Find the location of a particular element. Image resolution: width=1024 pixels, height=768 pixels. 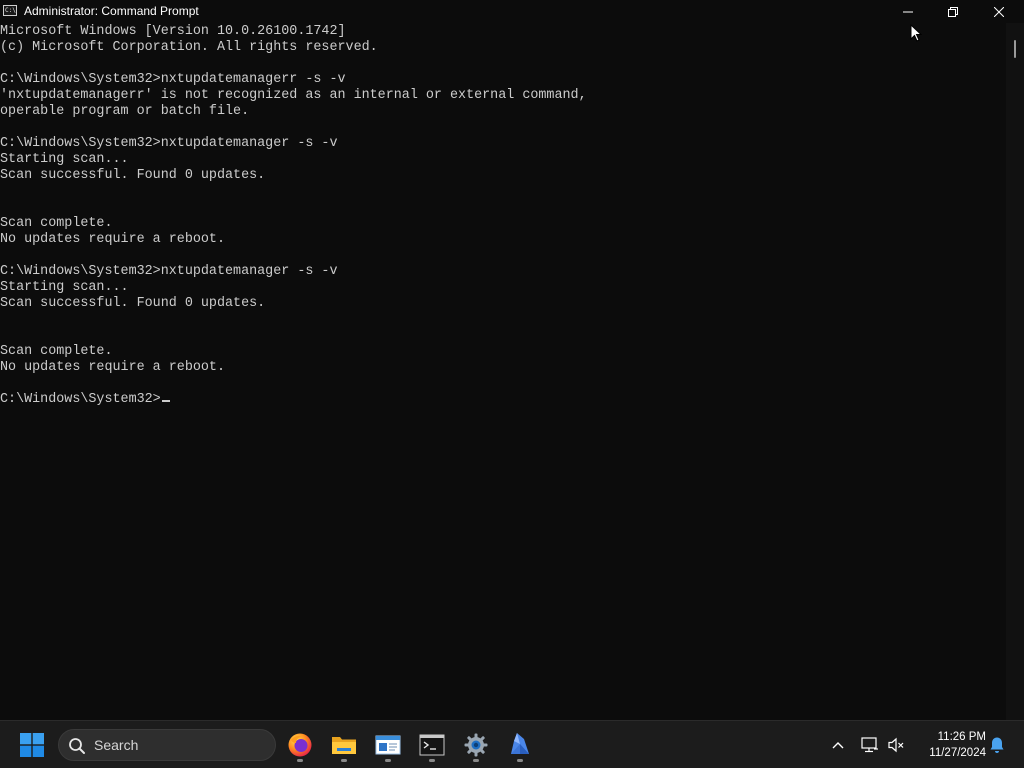

minimize-icon is located at coordinates (907, 11).